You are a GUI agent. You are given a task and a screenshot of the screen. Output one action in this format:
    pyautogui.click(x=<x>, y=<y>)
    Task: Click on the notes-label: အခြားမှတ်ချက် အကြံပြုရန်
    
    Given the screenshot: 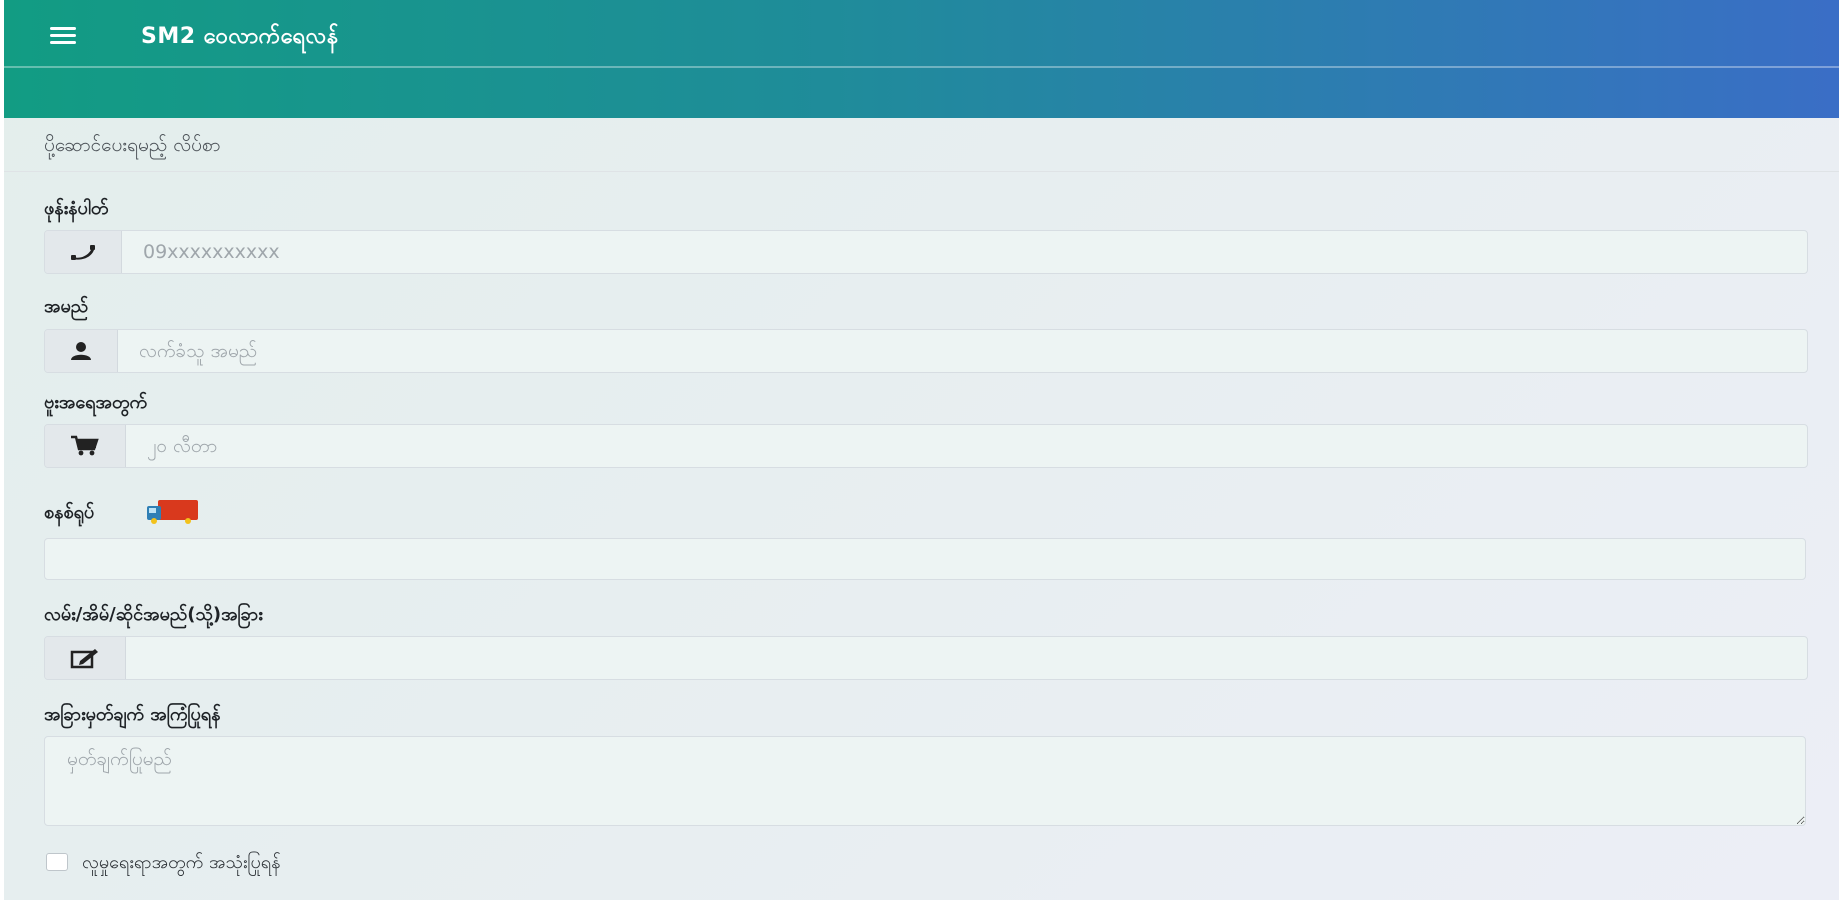 What is the action you would take?
    pyautogui.click(x=132, y=714)
    